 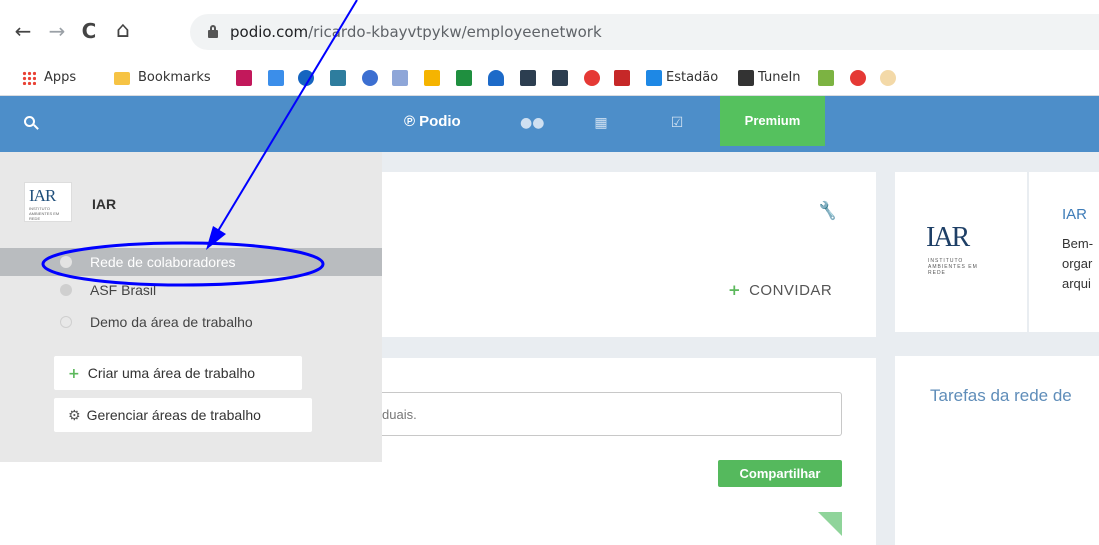 I want to click on org-description-line: arqui, so click(x=1076, y=283).